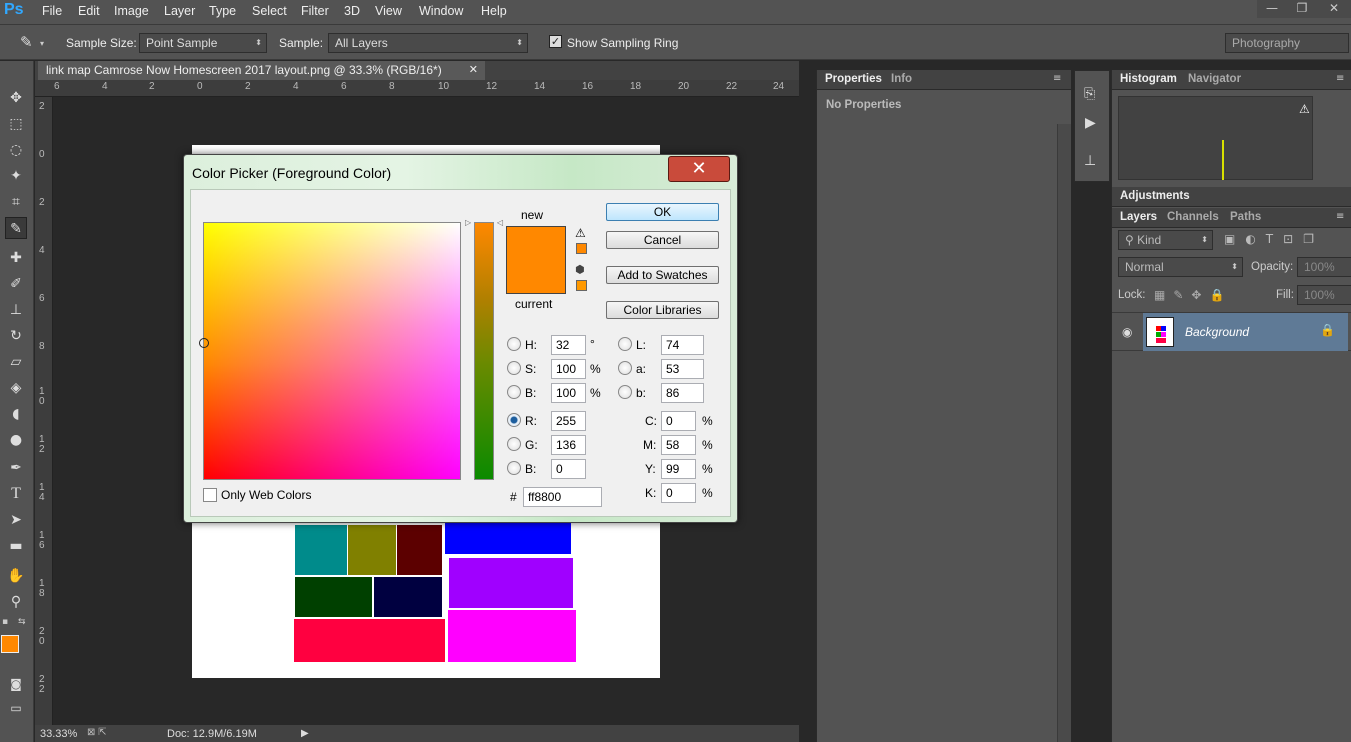 Image resolution: width=1351 pixels, height=742 pixels. What do you see at coordinates (222, 11) in the screenshot?
I see `menu-type: Type` at bounding box center [222, 11].